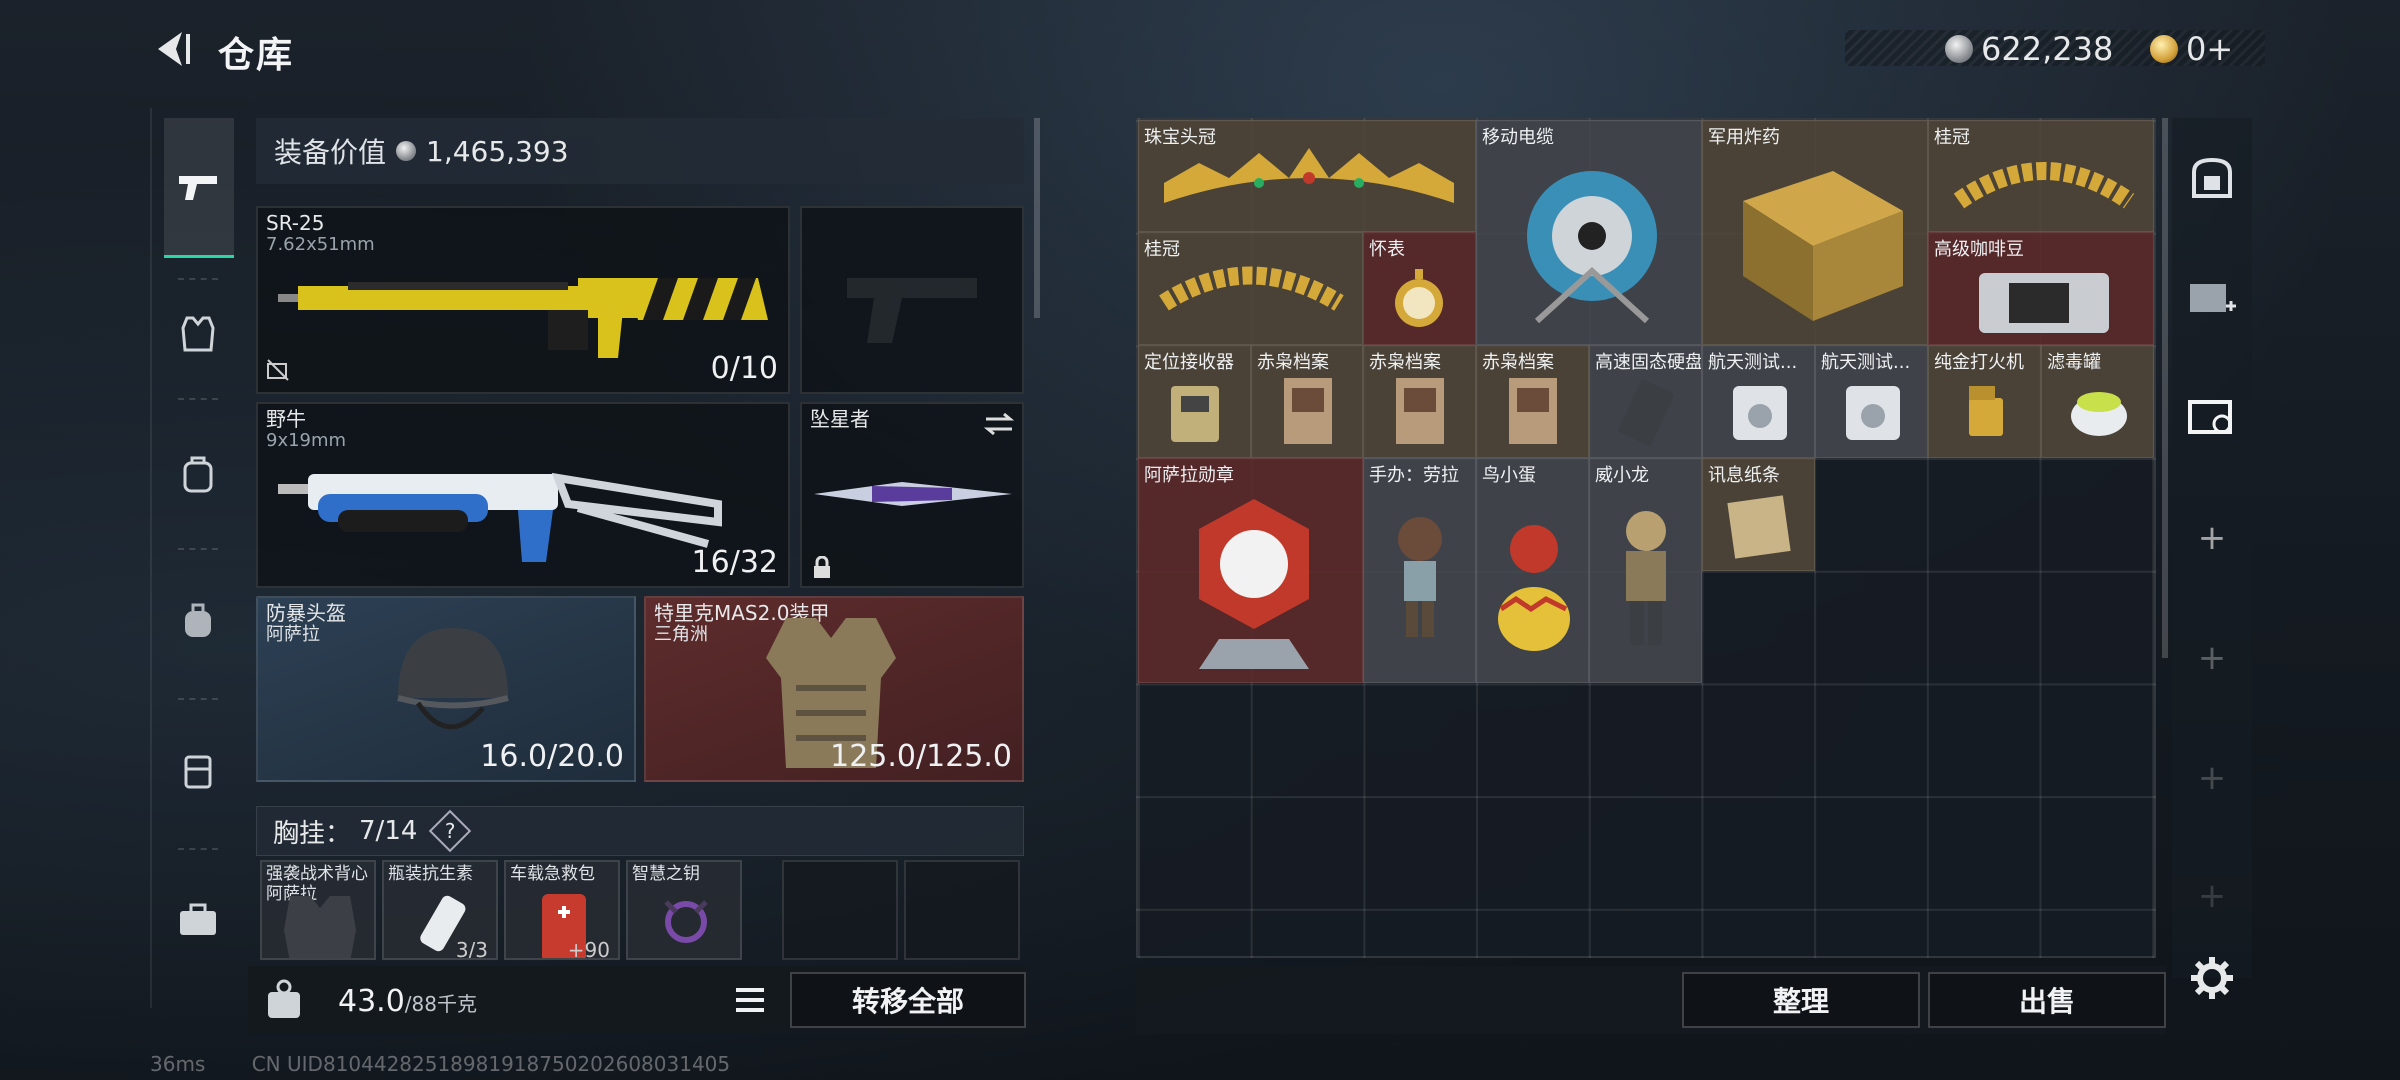 The image size is (2400, 1080). Describe the element at coordinates (2097, 401) in the screenshot. I see `storage-item: 滤毒罐` at that location.